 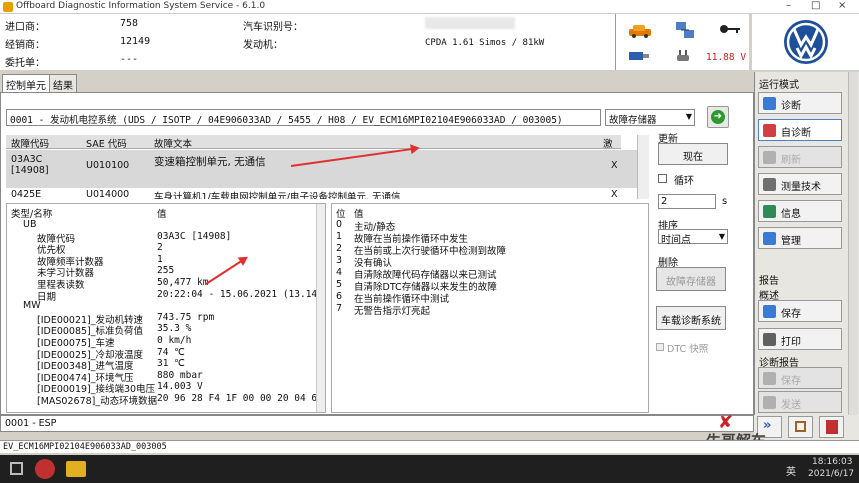 I want to click on exit-button, so click(x=831, y=427).